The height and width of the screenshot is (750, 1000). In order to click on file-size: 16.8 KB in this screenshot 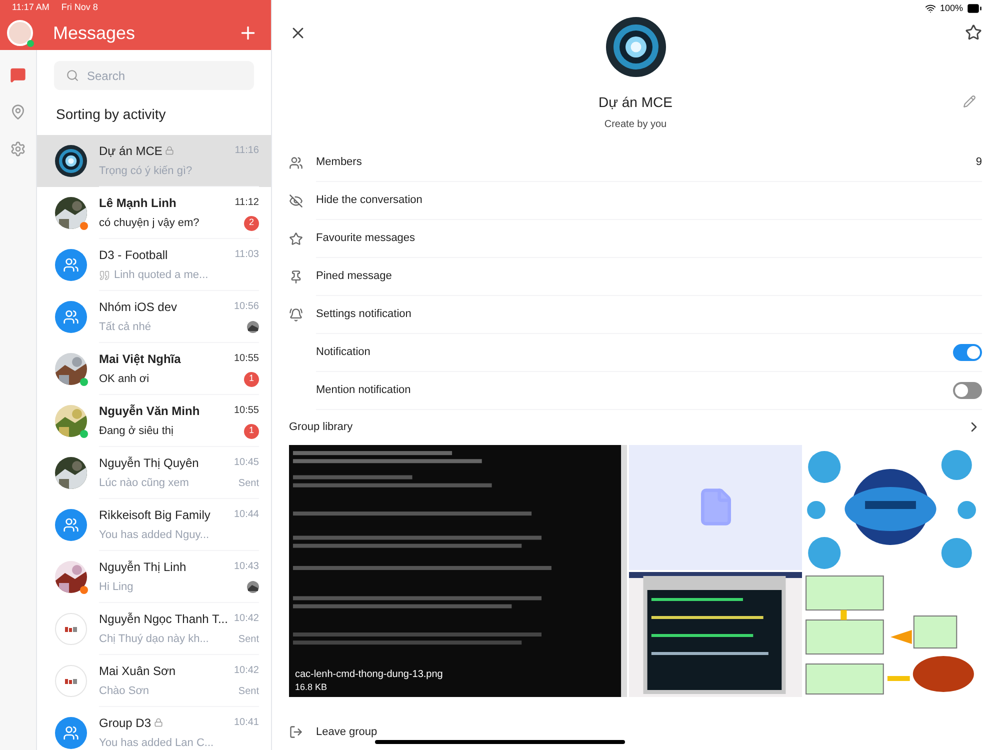, I will do `click(311, 687)`.